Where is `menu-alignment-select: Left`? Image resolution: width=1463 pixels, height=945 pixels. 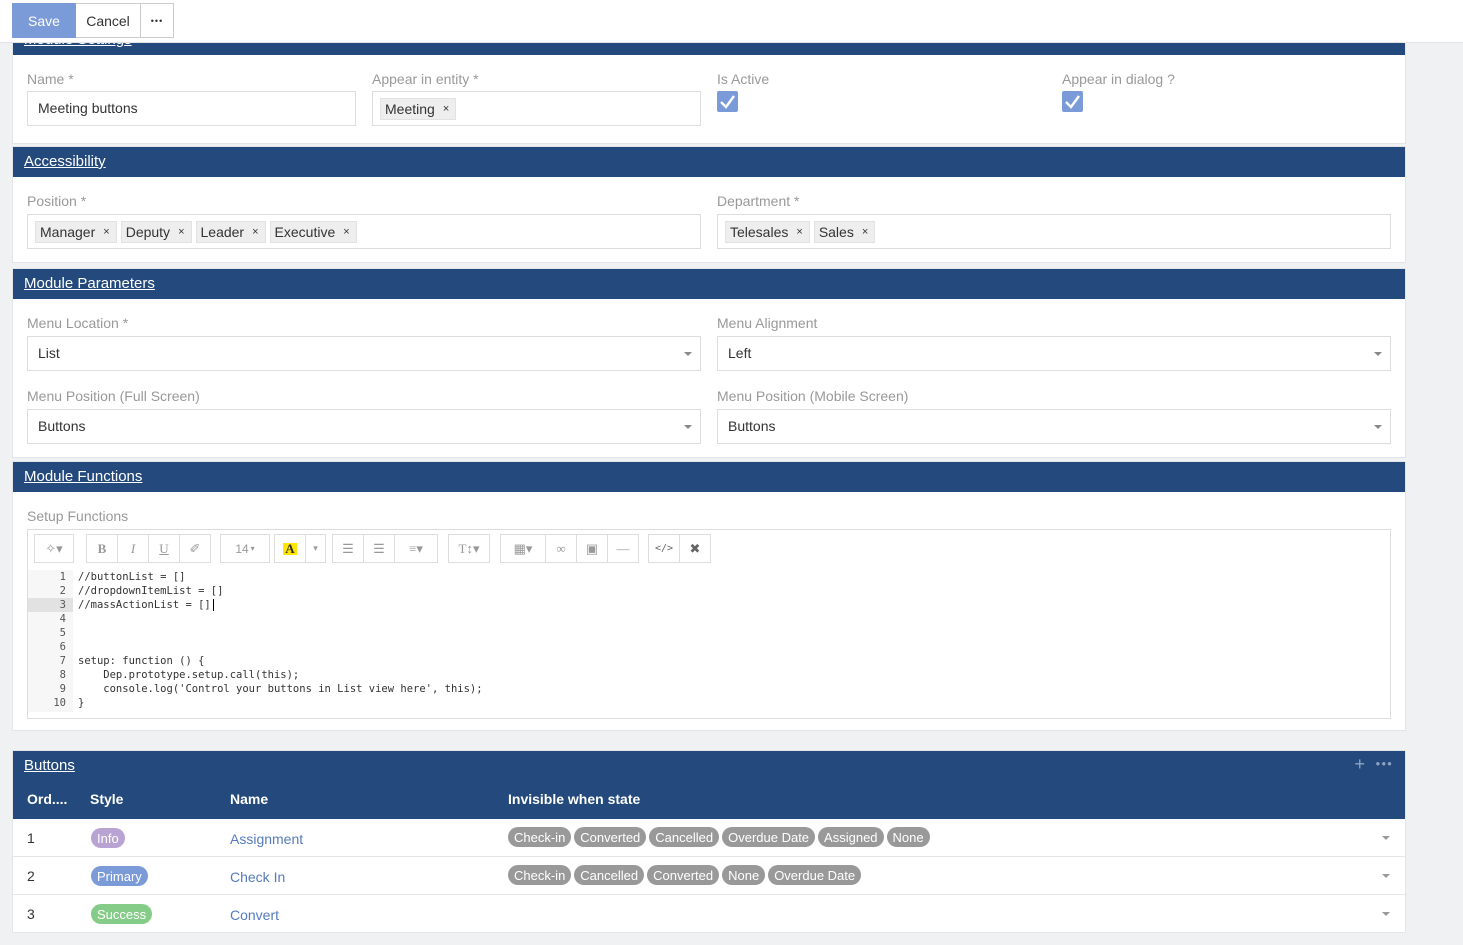 menu-alignment-select: Left is located at coordinates (1054, 353).